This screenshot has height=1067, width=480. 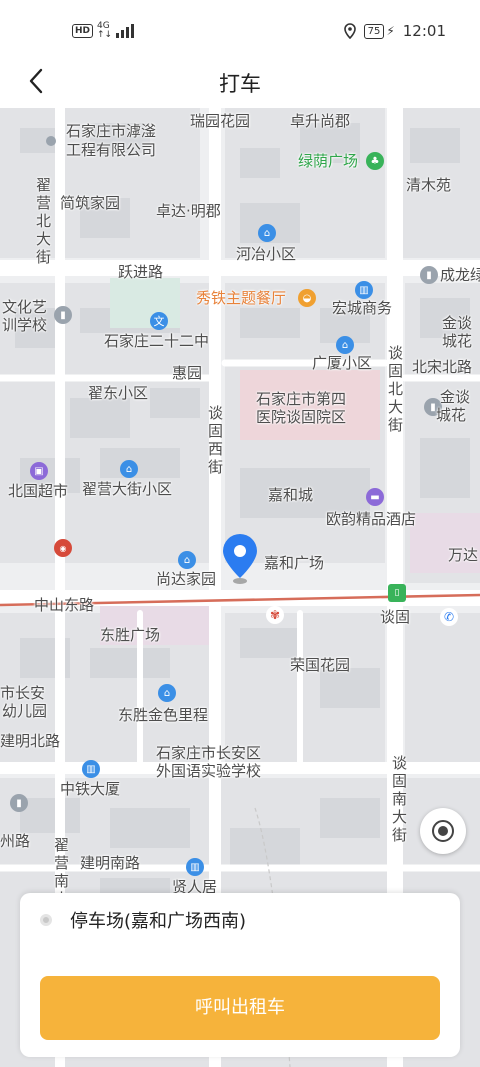 I want to click on school-icon: 文, so click(x=159, y=321).